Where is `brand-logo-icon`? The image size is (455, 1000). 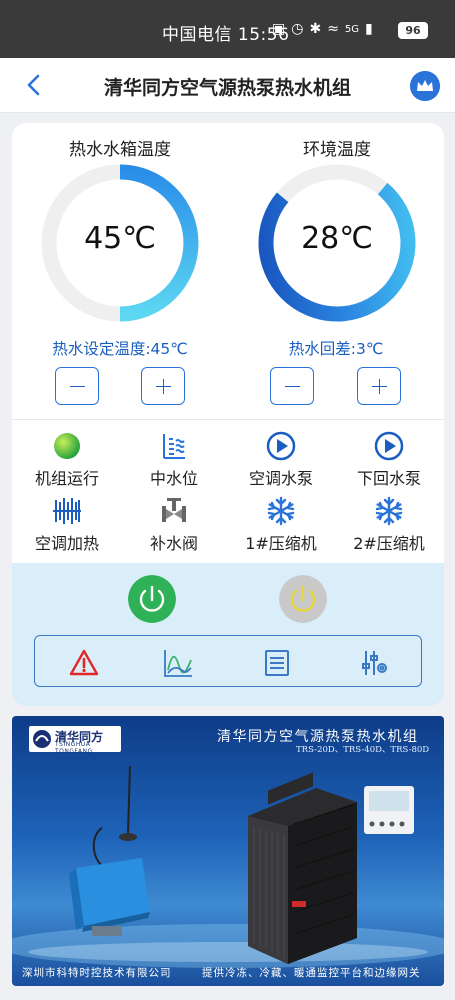 brand-logo-icon is located at coordinates (42, 739).